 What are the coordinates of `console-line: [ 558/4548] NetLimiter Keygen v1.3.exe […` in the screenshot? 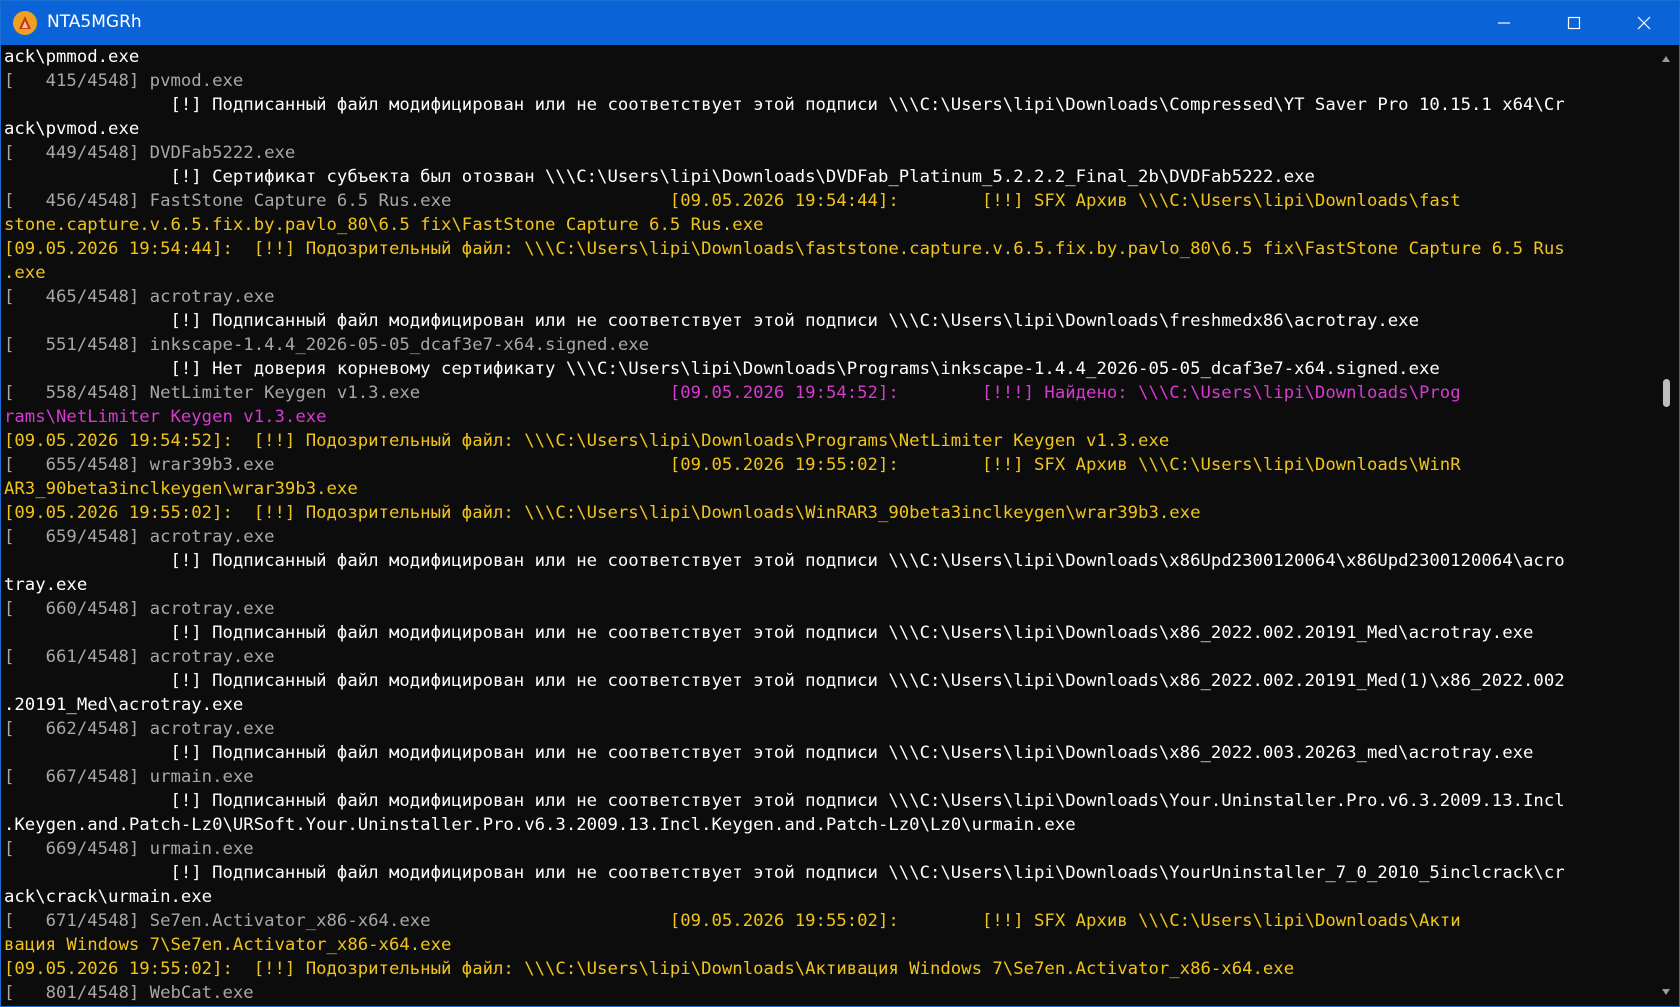 It's located at (828, 393).